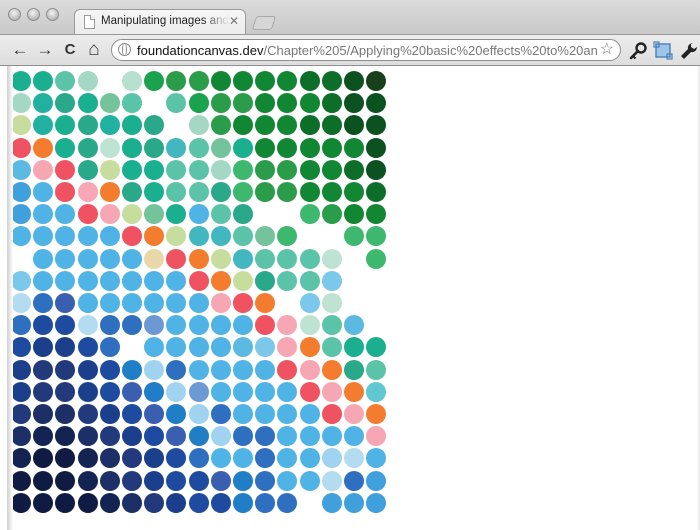  Describe the element at coordinates (689, 51) in the screenshot. I see `wrench-icon` at that location.